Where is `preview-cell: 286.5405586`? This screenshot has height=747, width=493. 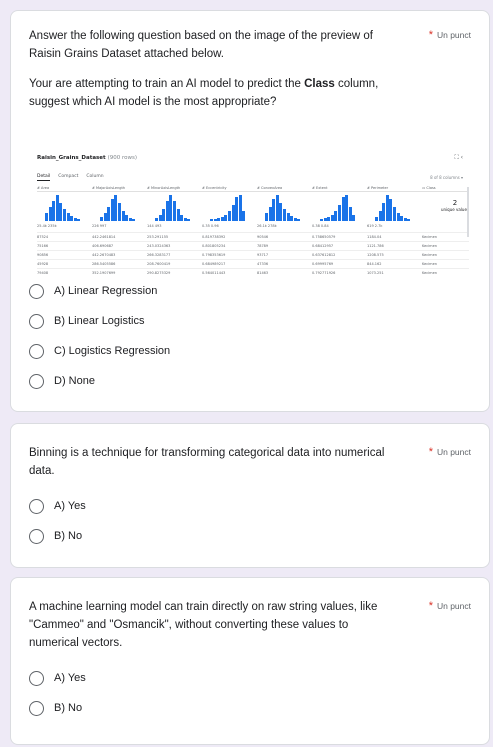 preview-cell: 286.5405586 is located at coordinates (104, 264).